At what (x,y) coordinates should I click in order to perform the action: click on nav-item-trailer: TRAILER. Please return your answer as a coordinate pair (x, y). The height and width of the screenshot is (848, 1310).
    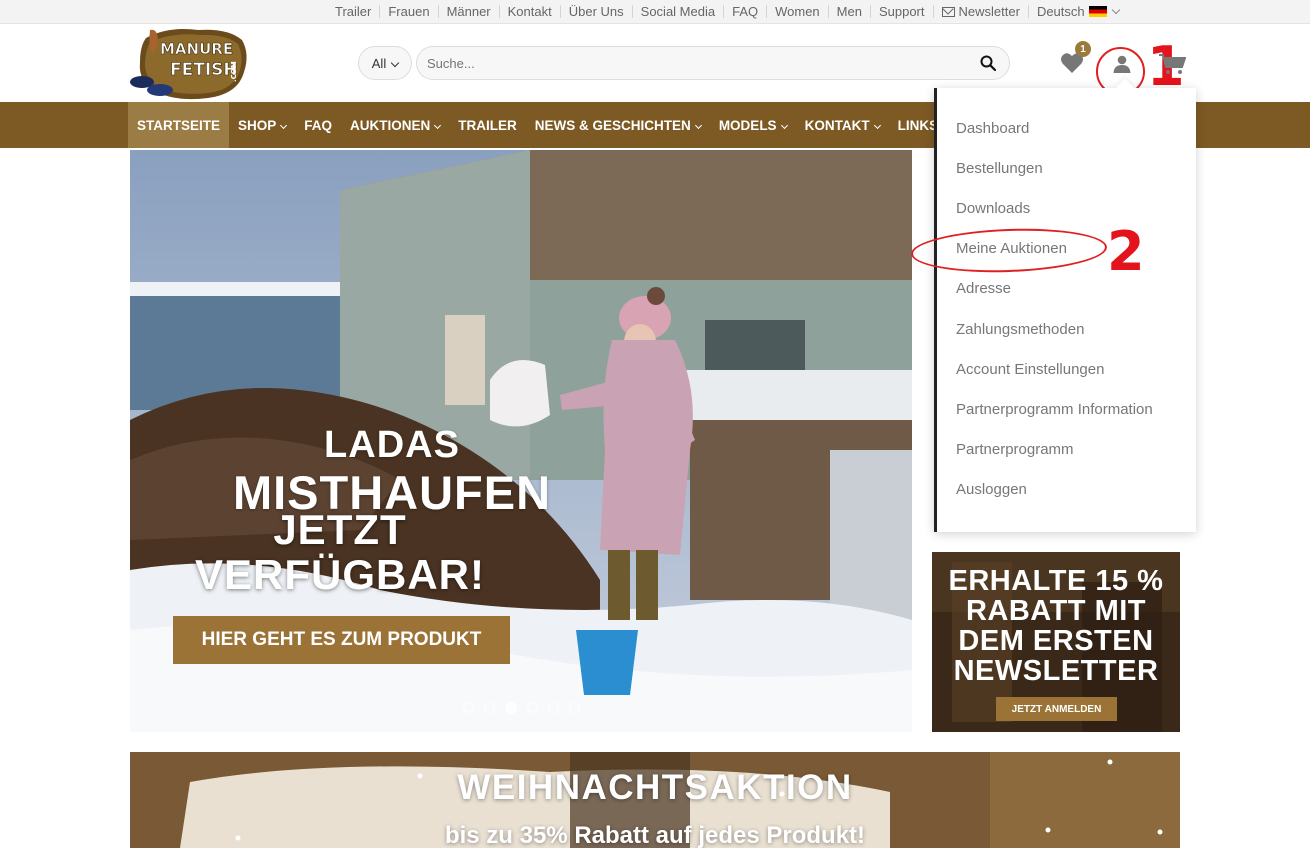
    Looking at the image, I should click on (487, 125).